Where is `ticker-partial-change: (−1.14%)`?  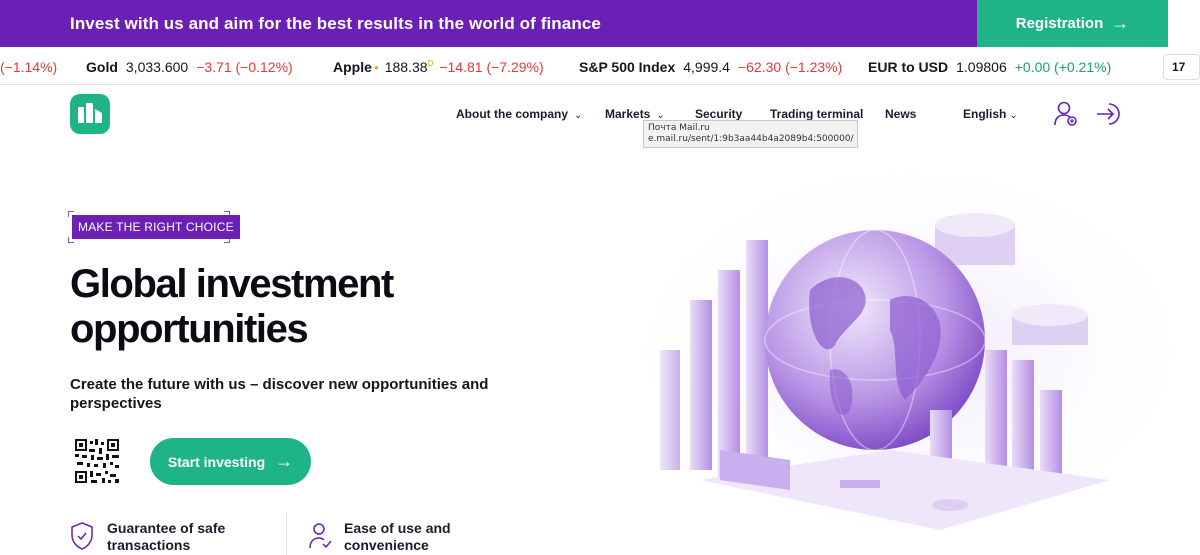 ticker-partial-change: (−1.14%) is located at coordinates (29, 67).